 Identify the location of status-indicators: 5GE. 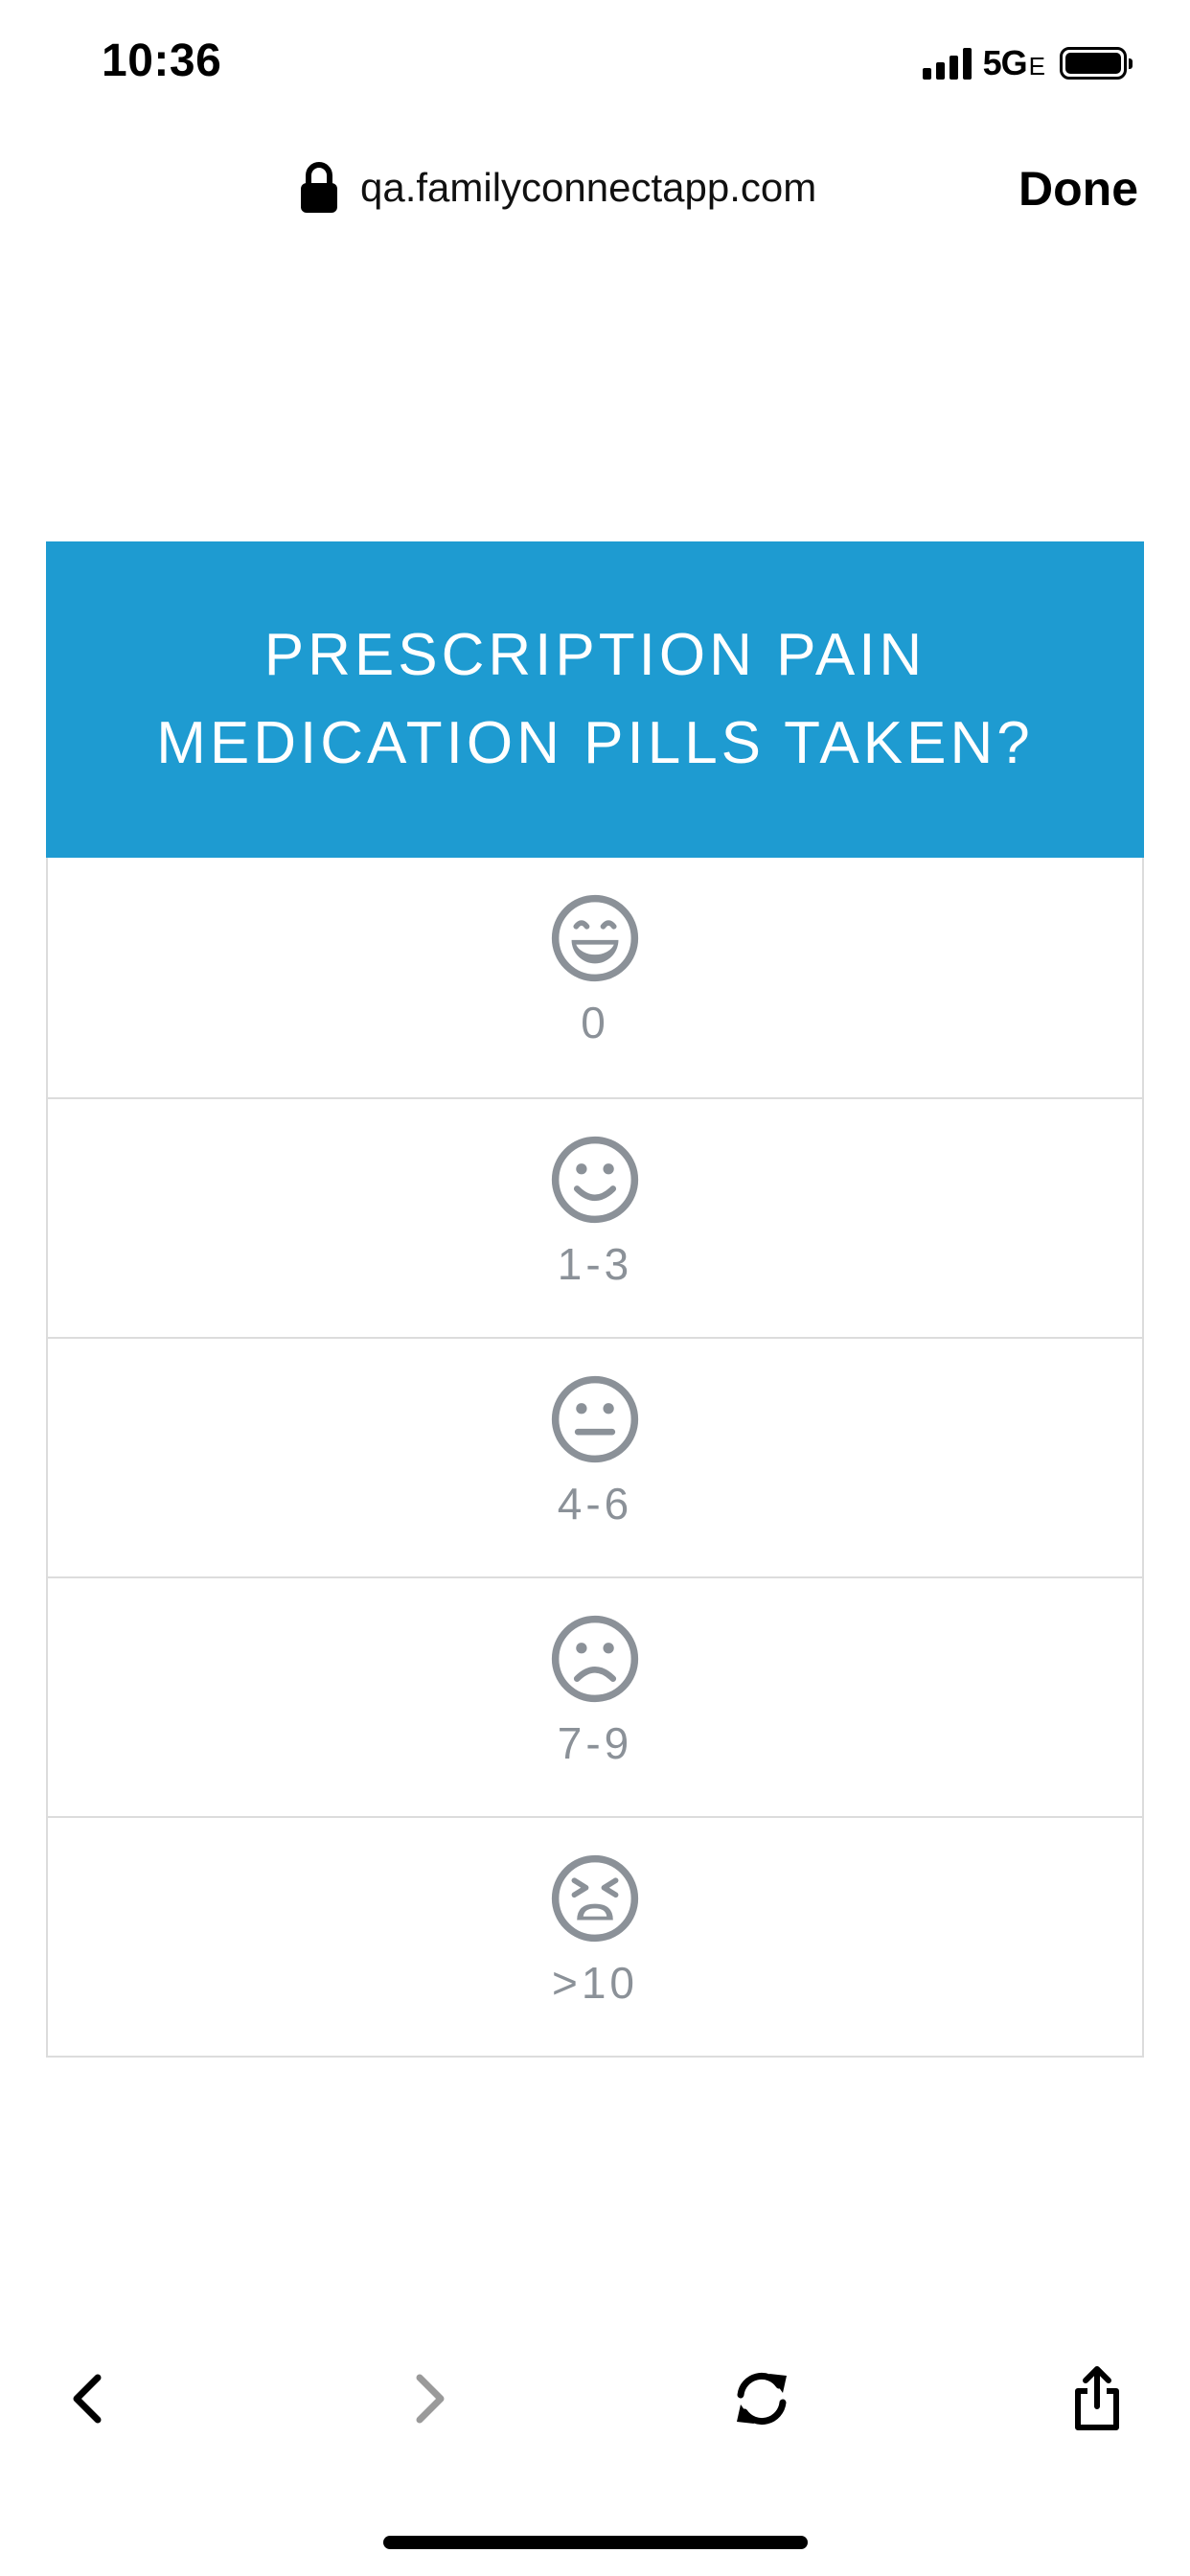
(1028, 63).